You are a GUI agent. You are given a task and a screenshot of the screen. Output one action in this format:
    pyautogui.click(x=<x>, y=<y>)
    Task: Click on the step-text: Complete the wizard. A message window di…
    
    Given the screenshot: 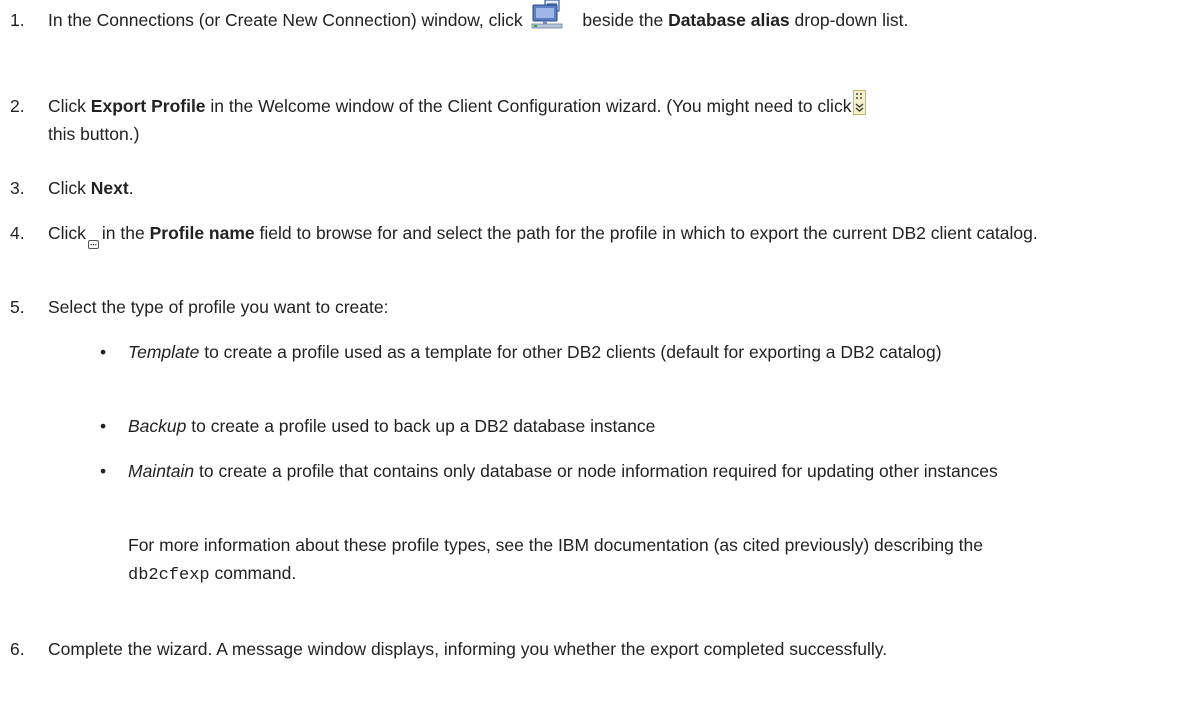 What is the action you would take?
    pyautogui.click(x=468, y=649)
    